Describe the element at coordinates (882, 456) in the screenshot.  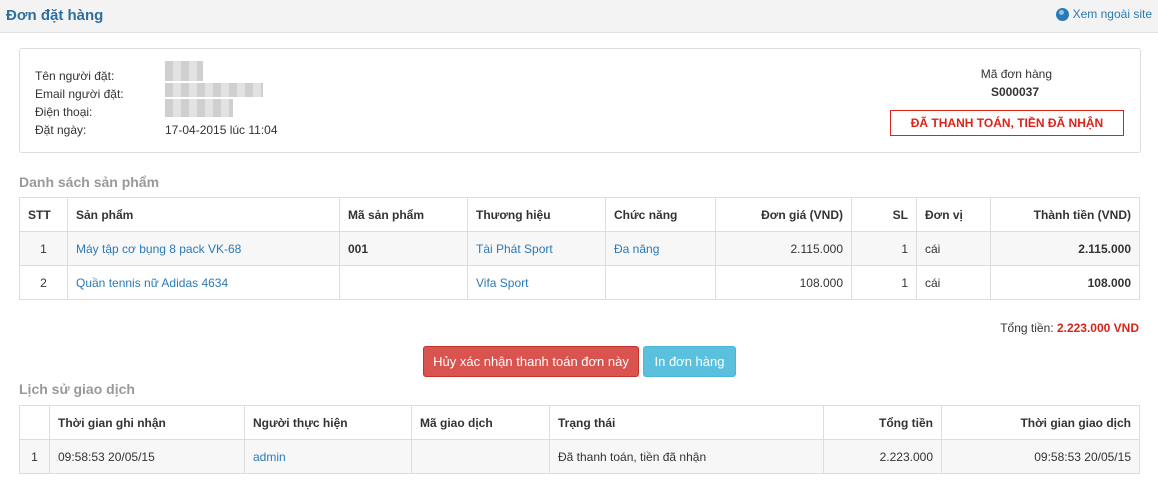
I see `transaction-total: 2.223.000` at that location.